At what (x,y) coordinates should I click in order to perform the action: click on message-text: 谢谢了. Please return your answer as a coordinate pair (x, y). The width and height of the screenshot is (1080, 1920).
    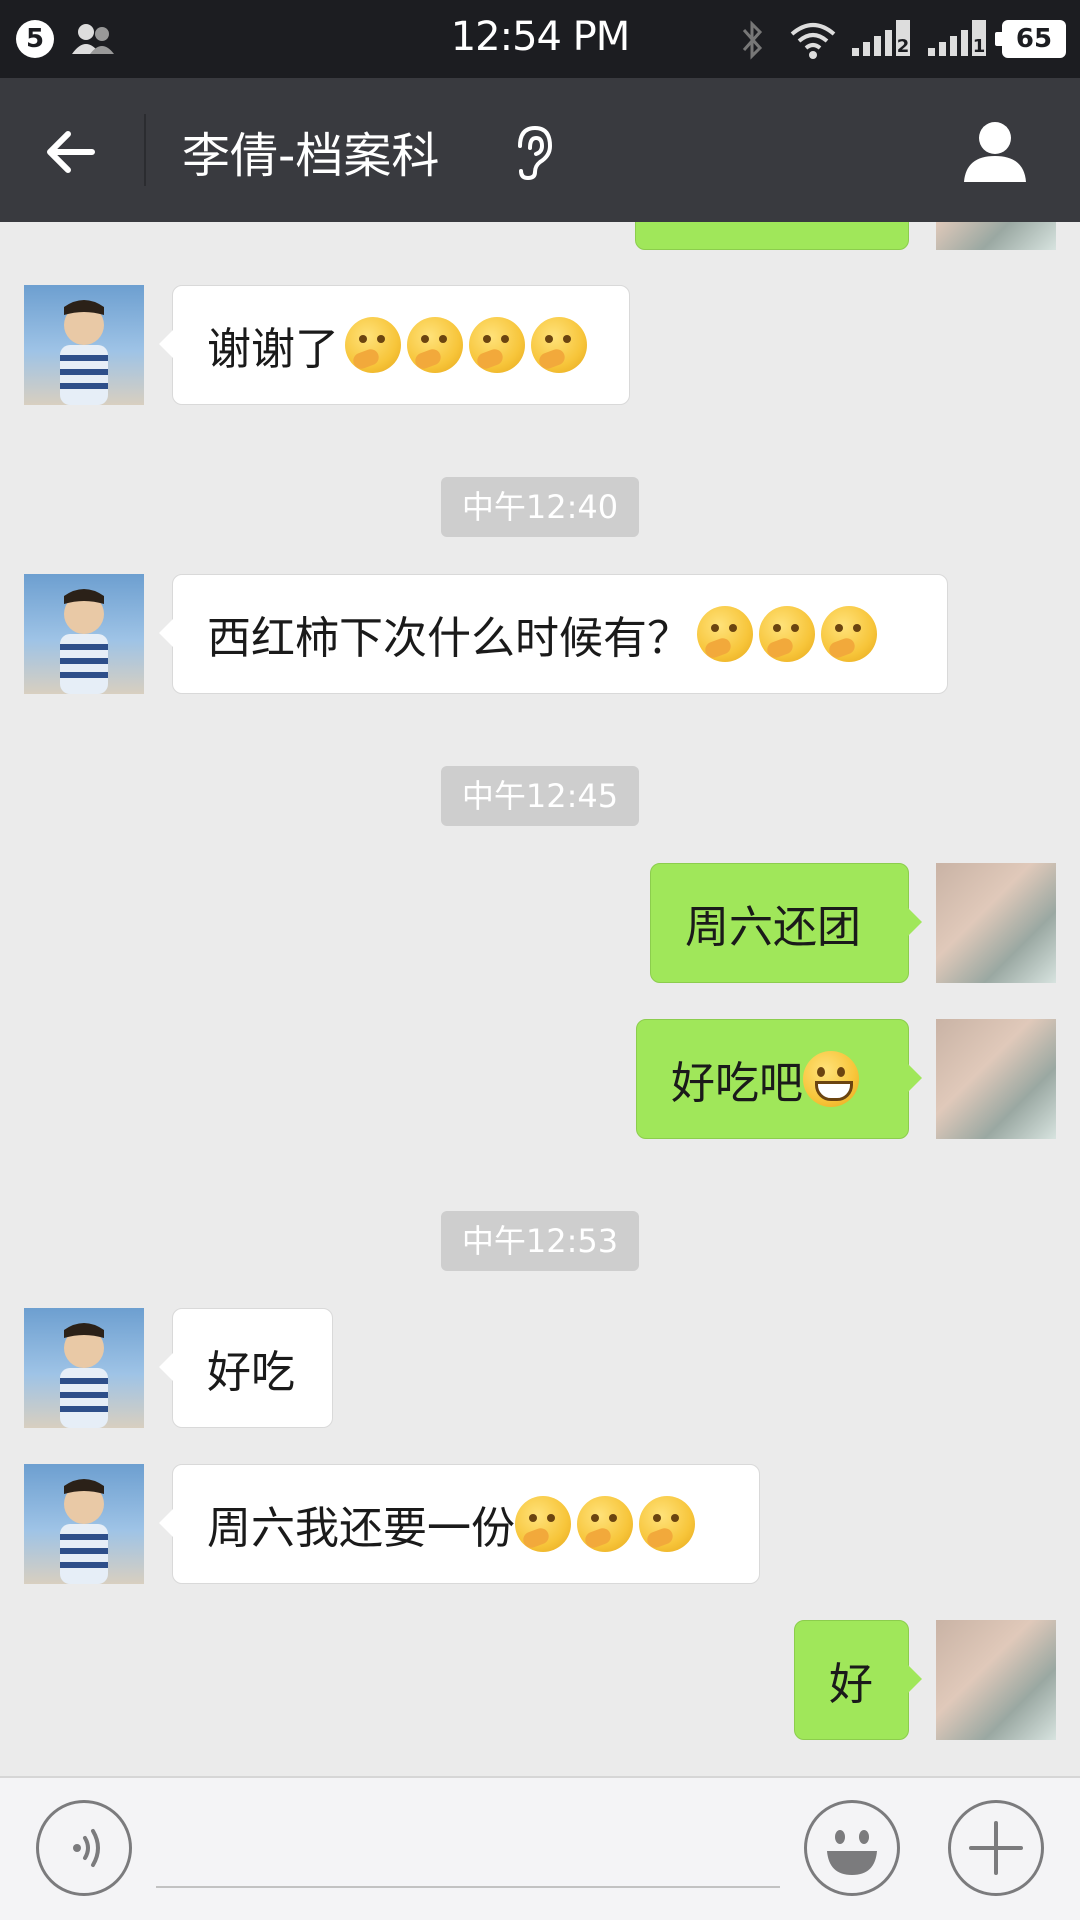
    Looking at the image, I should click on (273, 349).